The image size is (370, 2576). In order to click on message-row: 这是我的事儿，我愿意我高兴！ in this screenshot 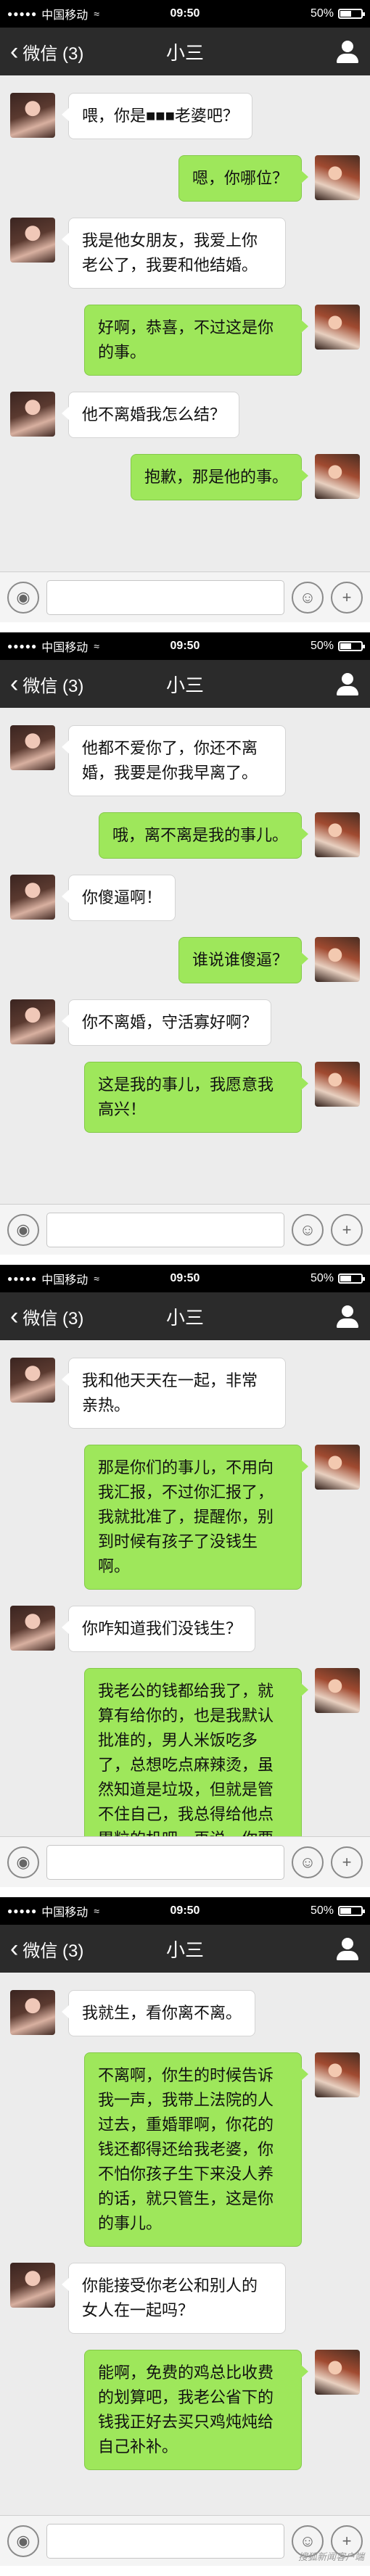, I will do `click(185, 1097)`.